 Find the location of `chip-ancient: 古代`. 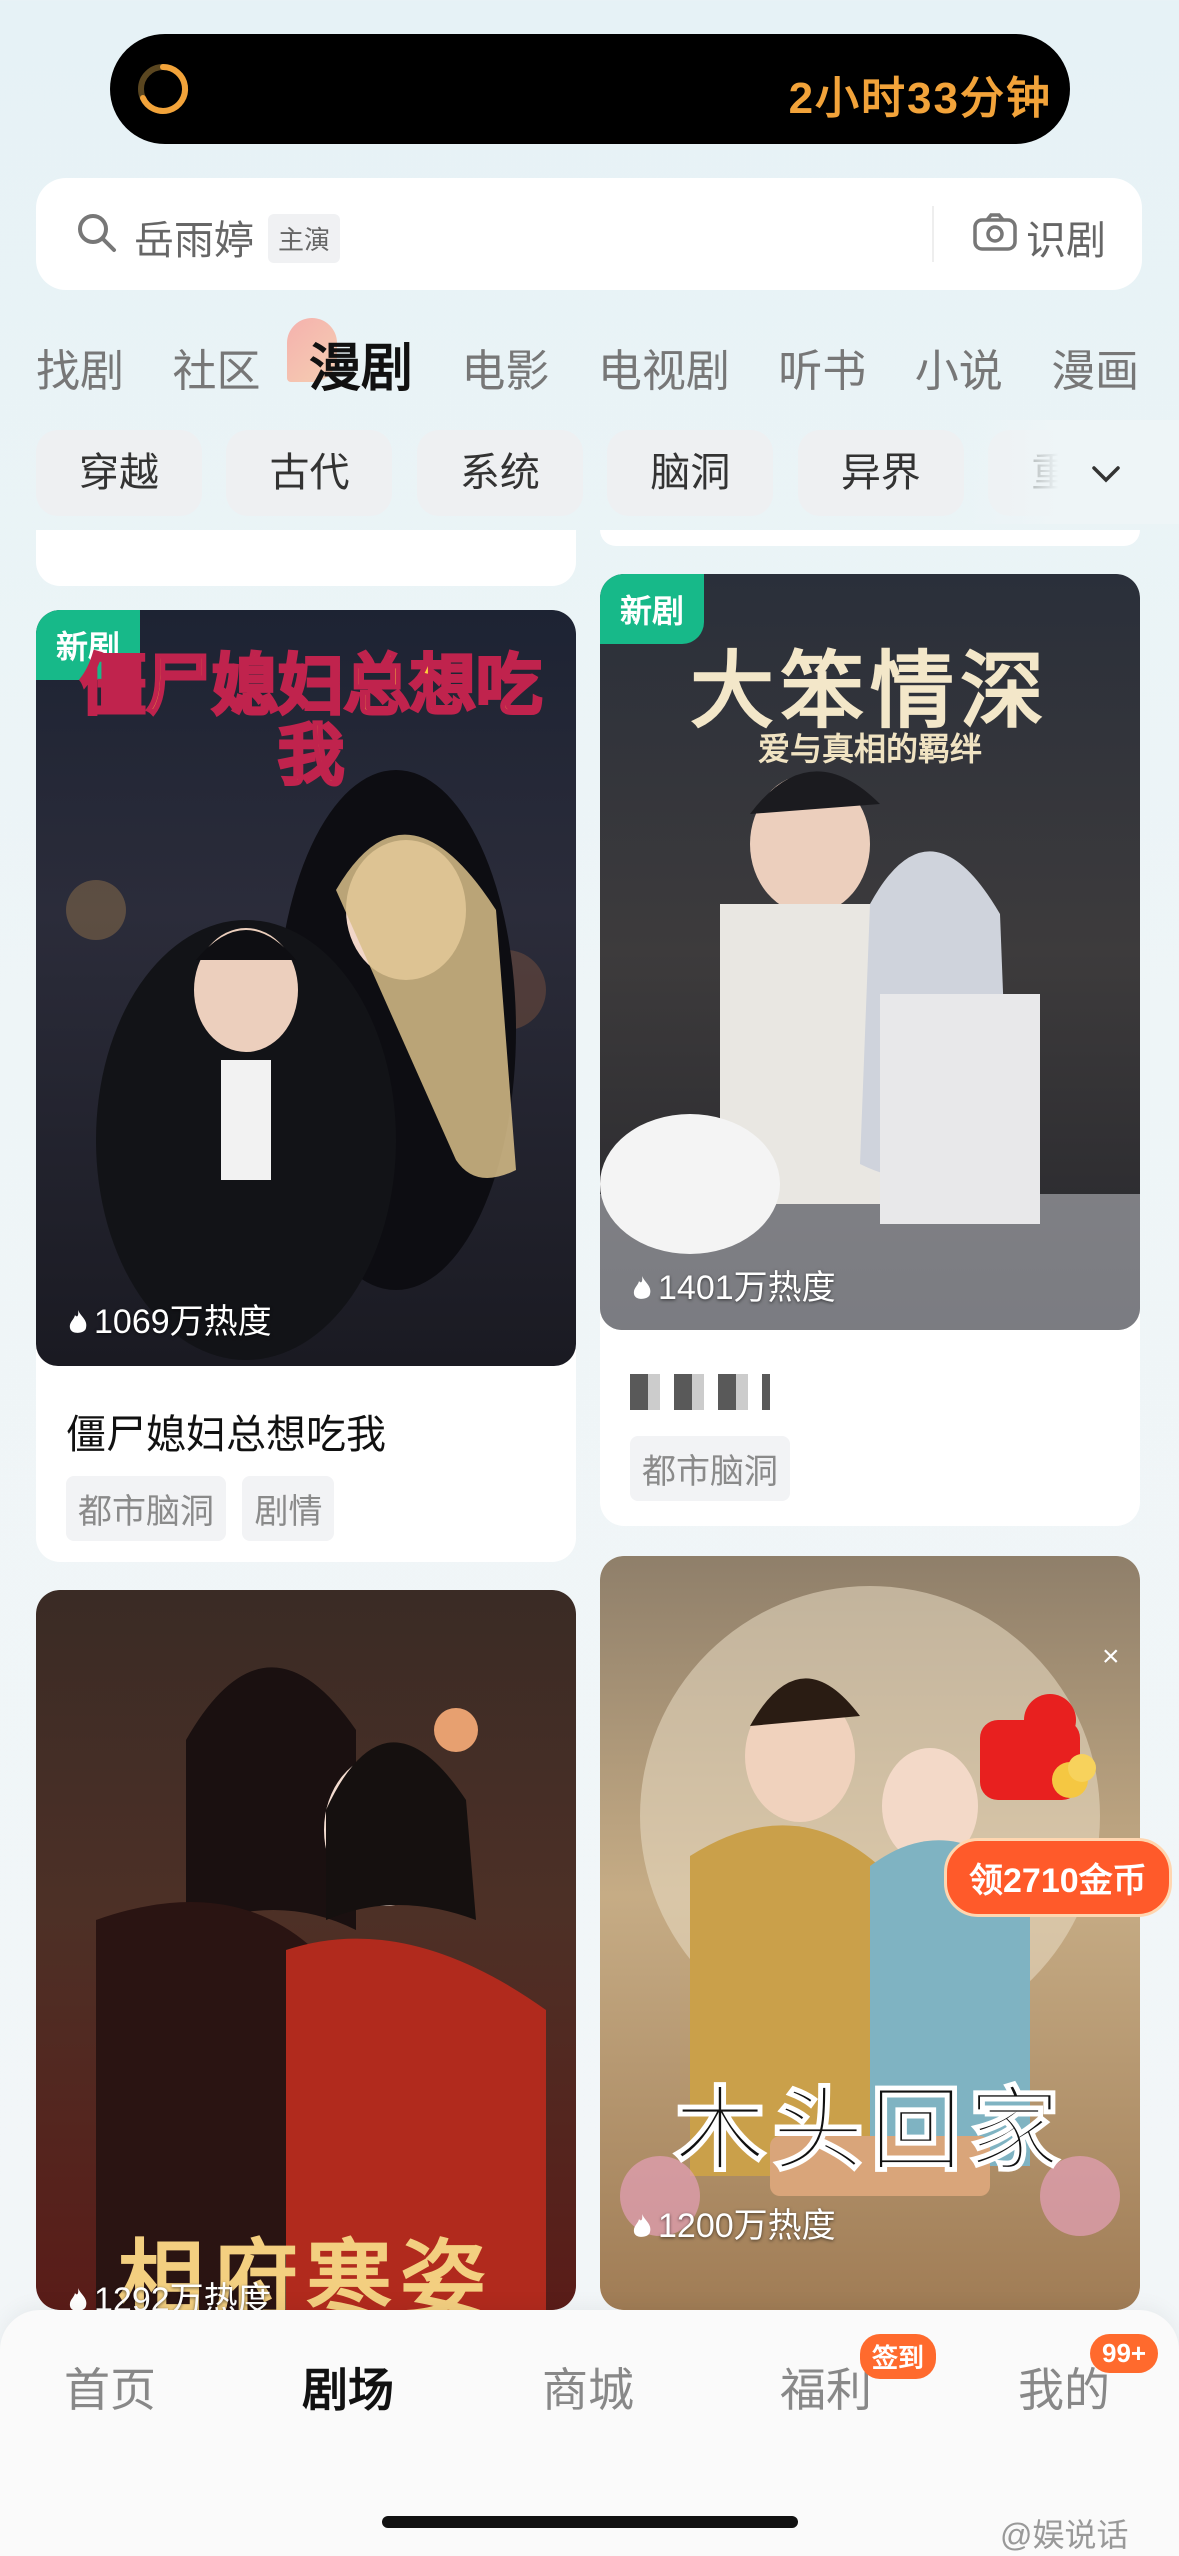

chip-ancient: 古代 is located at coordinates (309, 473).